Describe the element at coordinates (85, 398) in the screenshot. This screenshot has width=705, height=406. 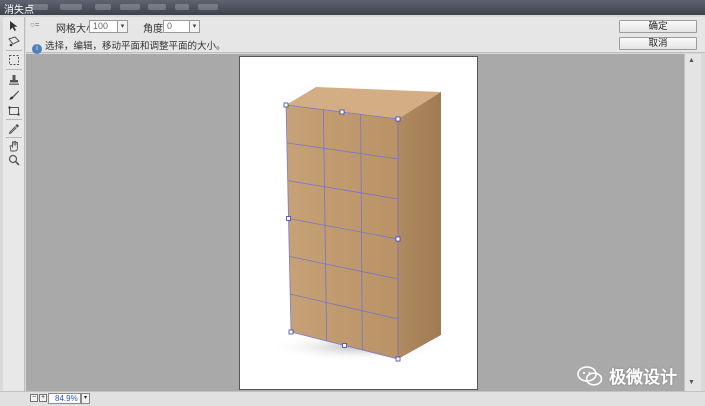
I see `zoom-dropdown: ▾` at that location.